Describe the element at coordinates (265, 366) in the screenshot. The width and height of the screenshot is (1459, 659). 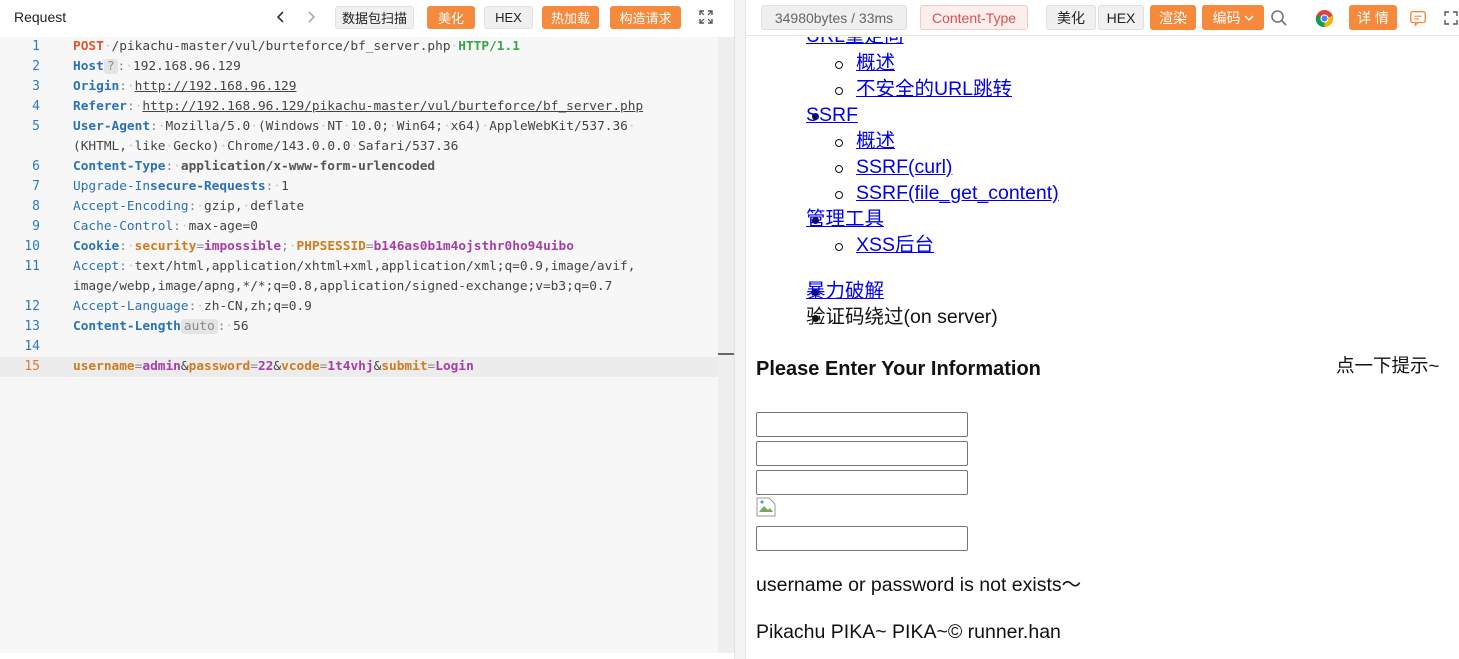
I see `code-token: 22` at that location.